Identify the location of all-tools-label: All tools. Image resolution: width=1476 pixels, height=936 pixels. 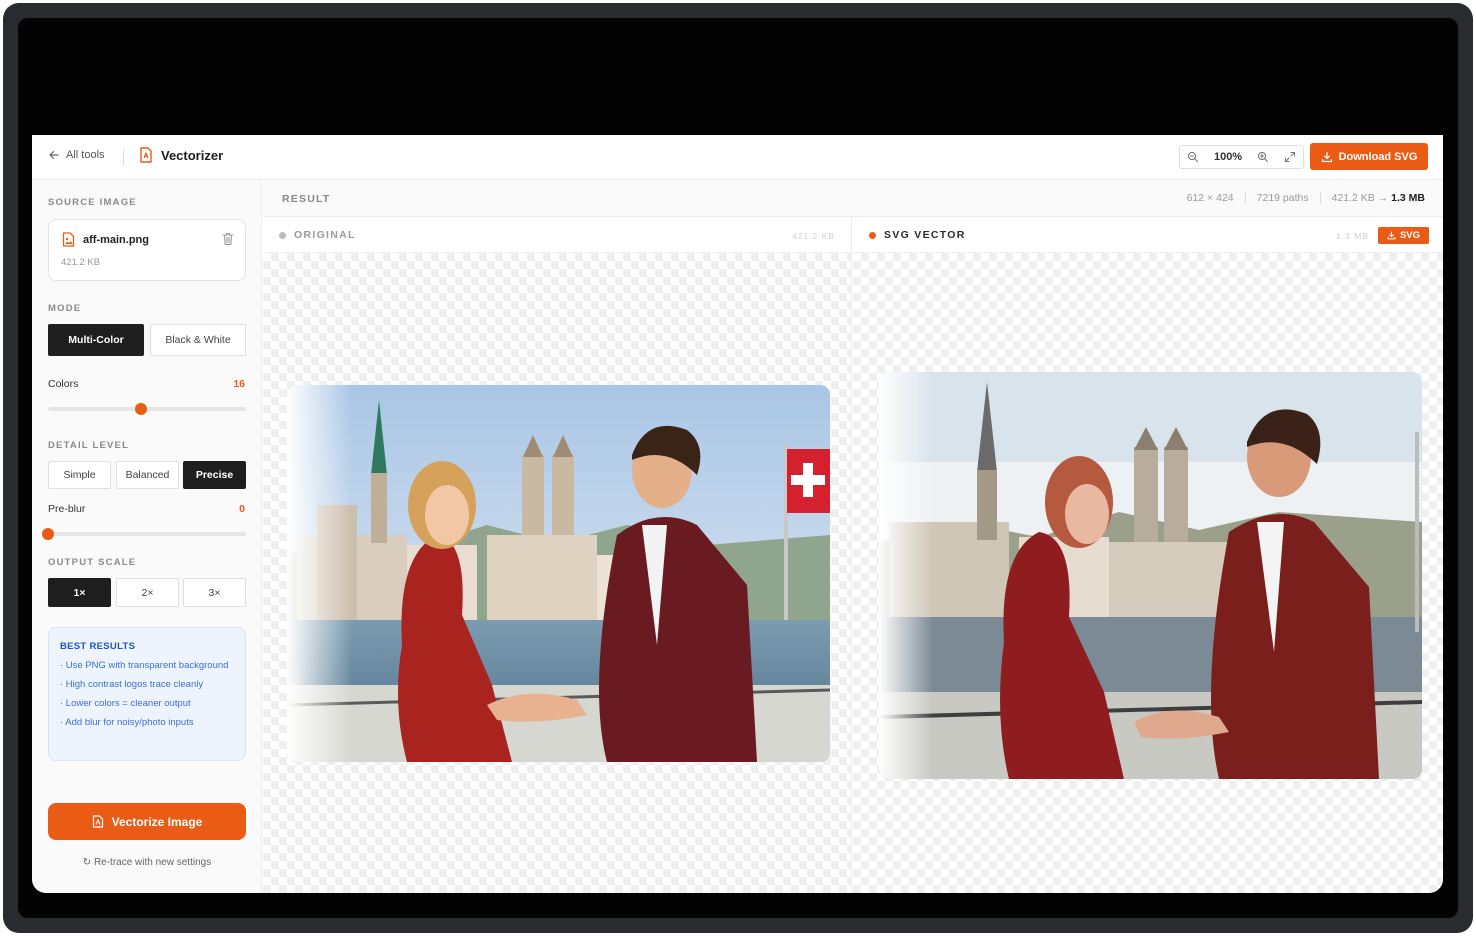
(85, 155).